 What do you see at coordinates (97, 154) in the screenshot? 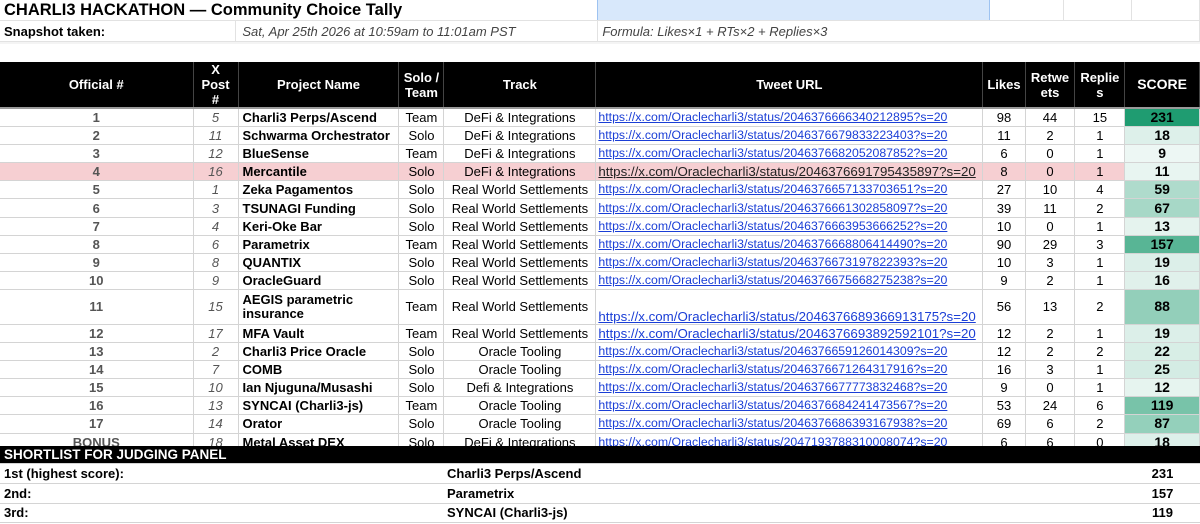
I see `cell-official: 3` at bounding box center [97, 154].